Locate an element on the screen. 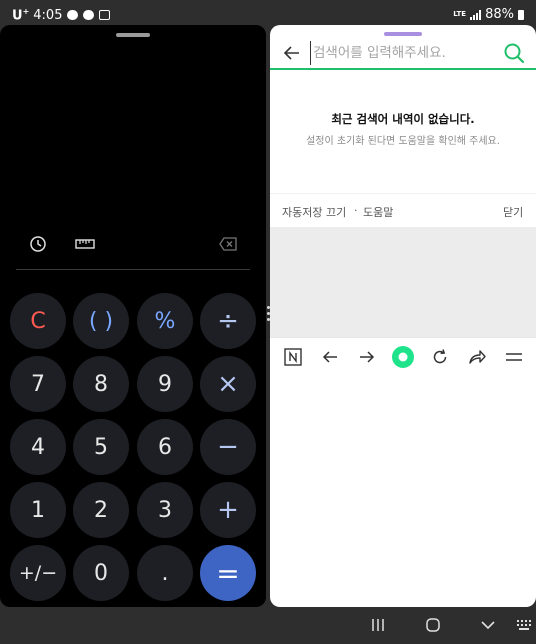 This screenshot has width=536, height=644. refresh-icon is located at coordinates (440, 357).